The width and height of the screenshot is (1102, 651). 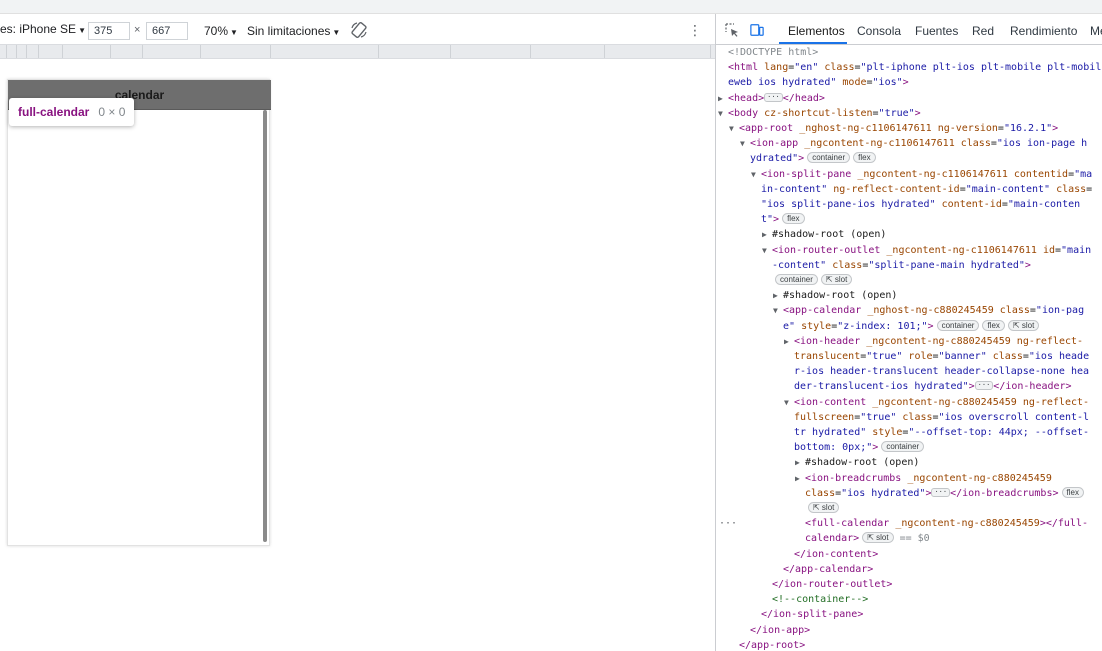 What do you see at coordinates (820, 600) in the screenshot?
I see `dom-node-content: <!--container-->` at bounding box center [820, 600].